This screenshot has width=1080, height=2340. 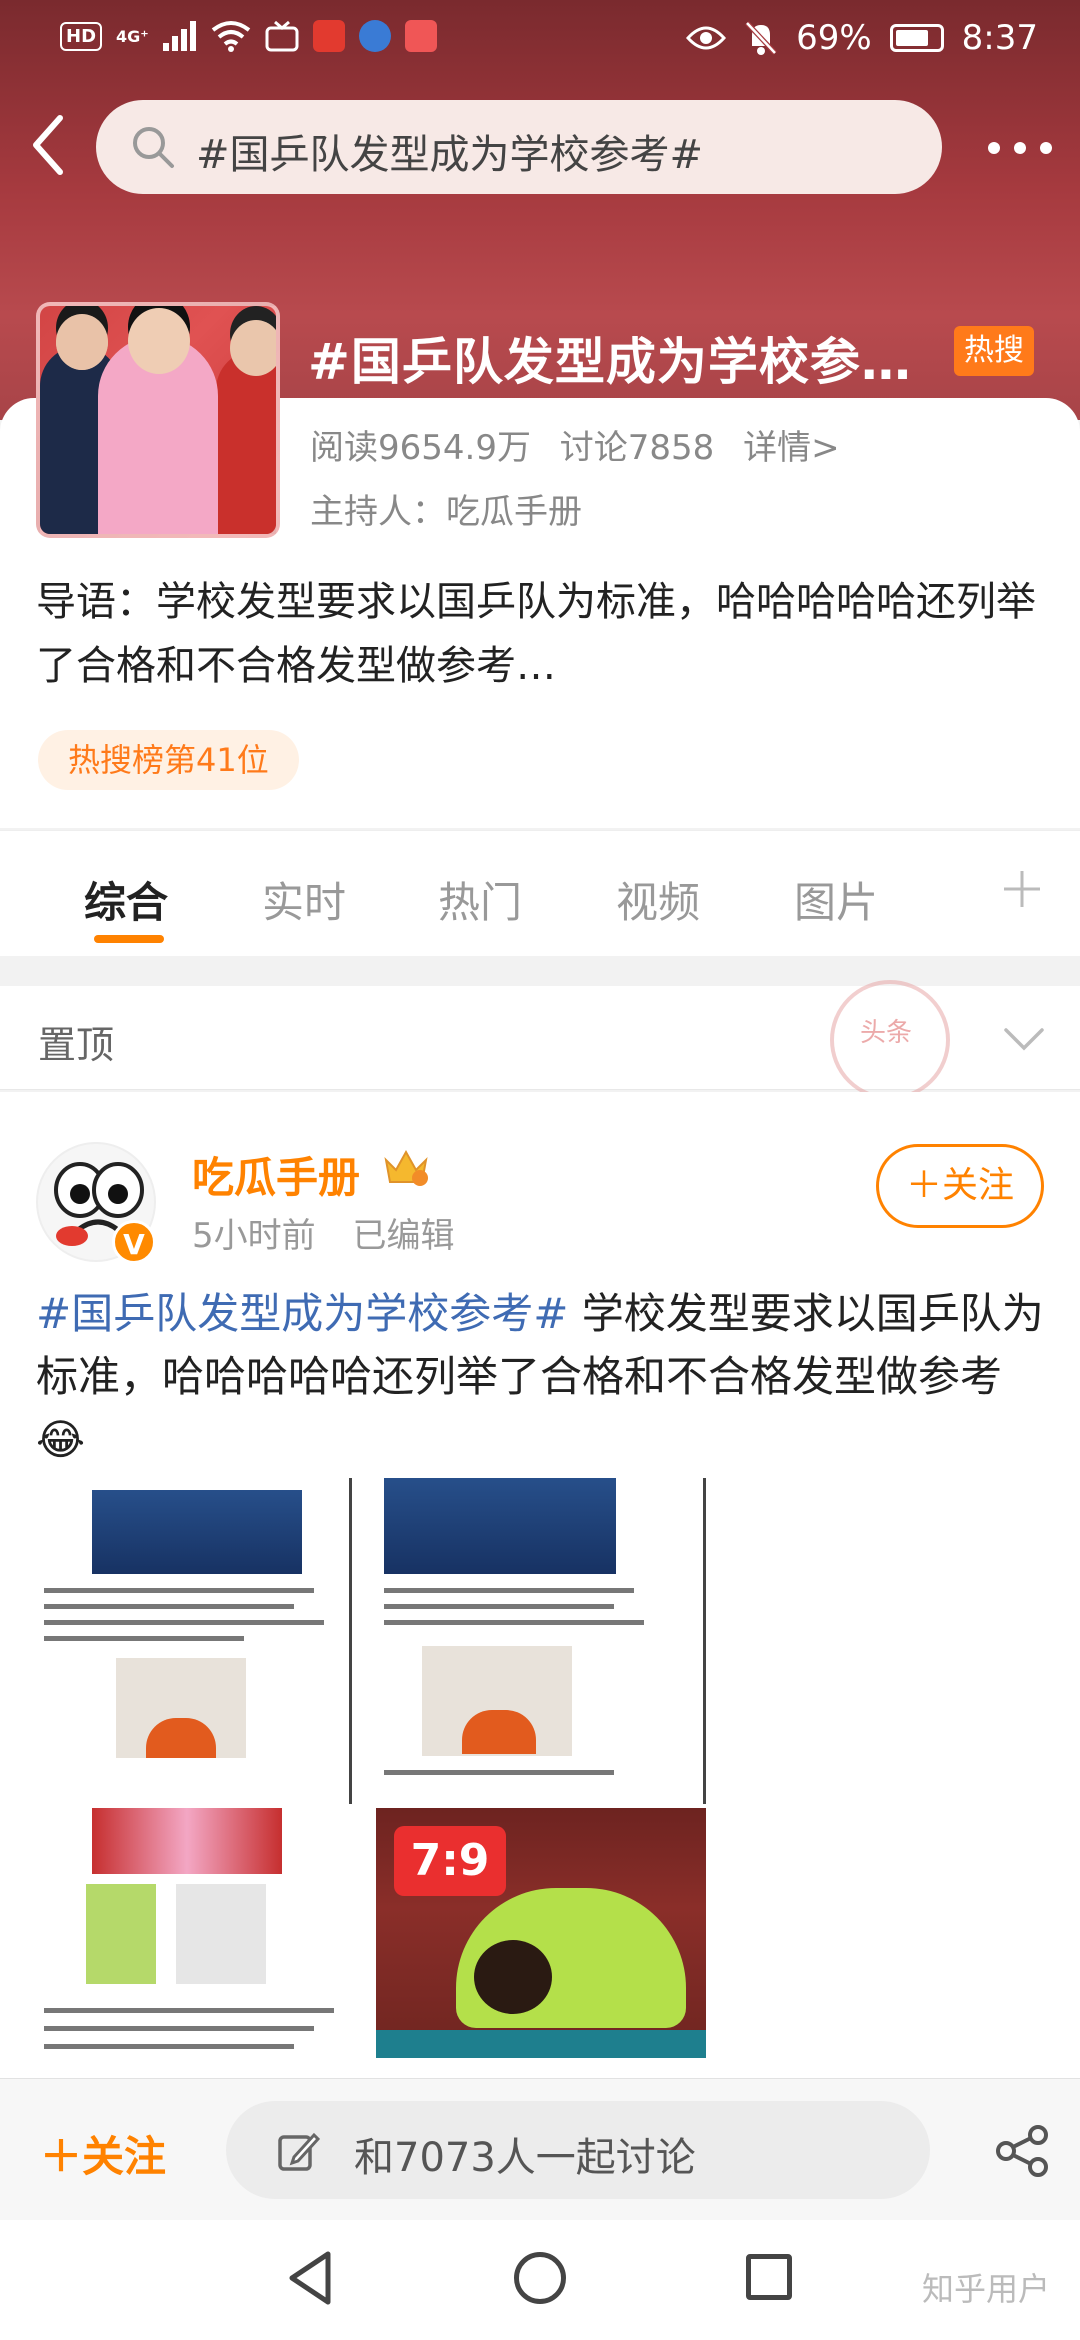 What do you see at coordinates (310, 2278) in the screenshot?
I see `nav-back-icon` at bounding box center [310, 2278].